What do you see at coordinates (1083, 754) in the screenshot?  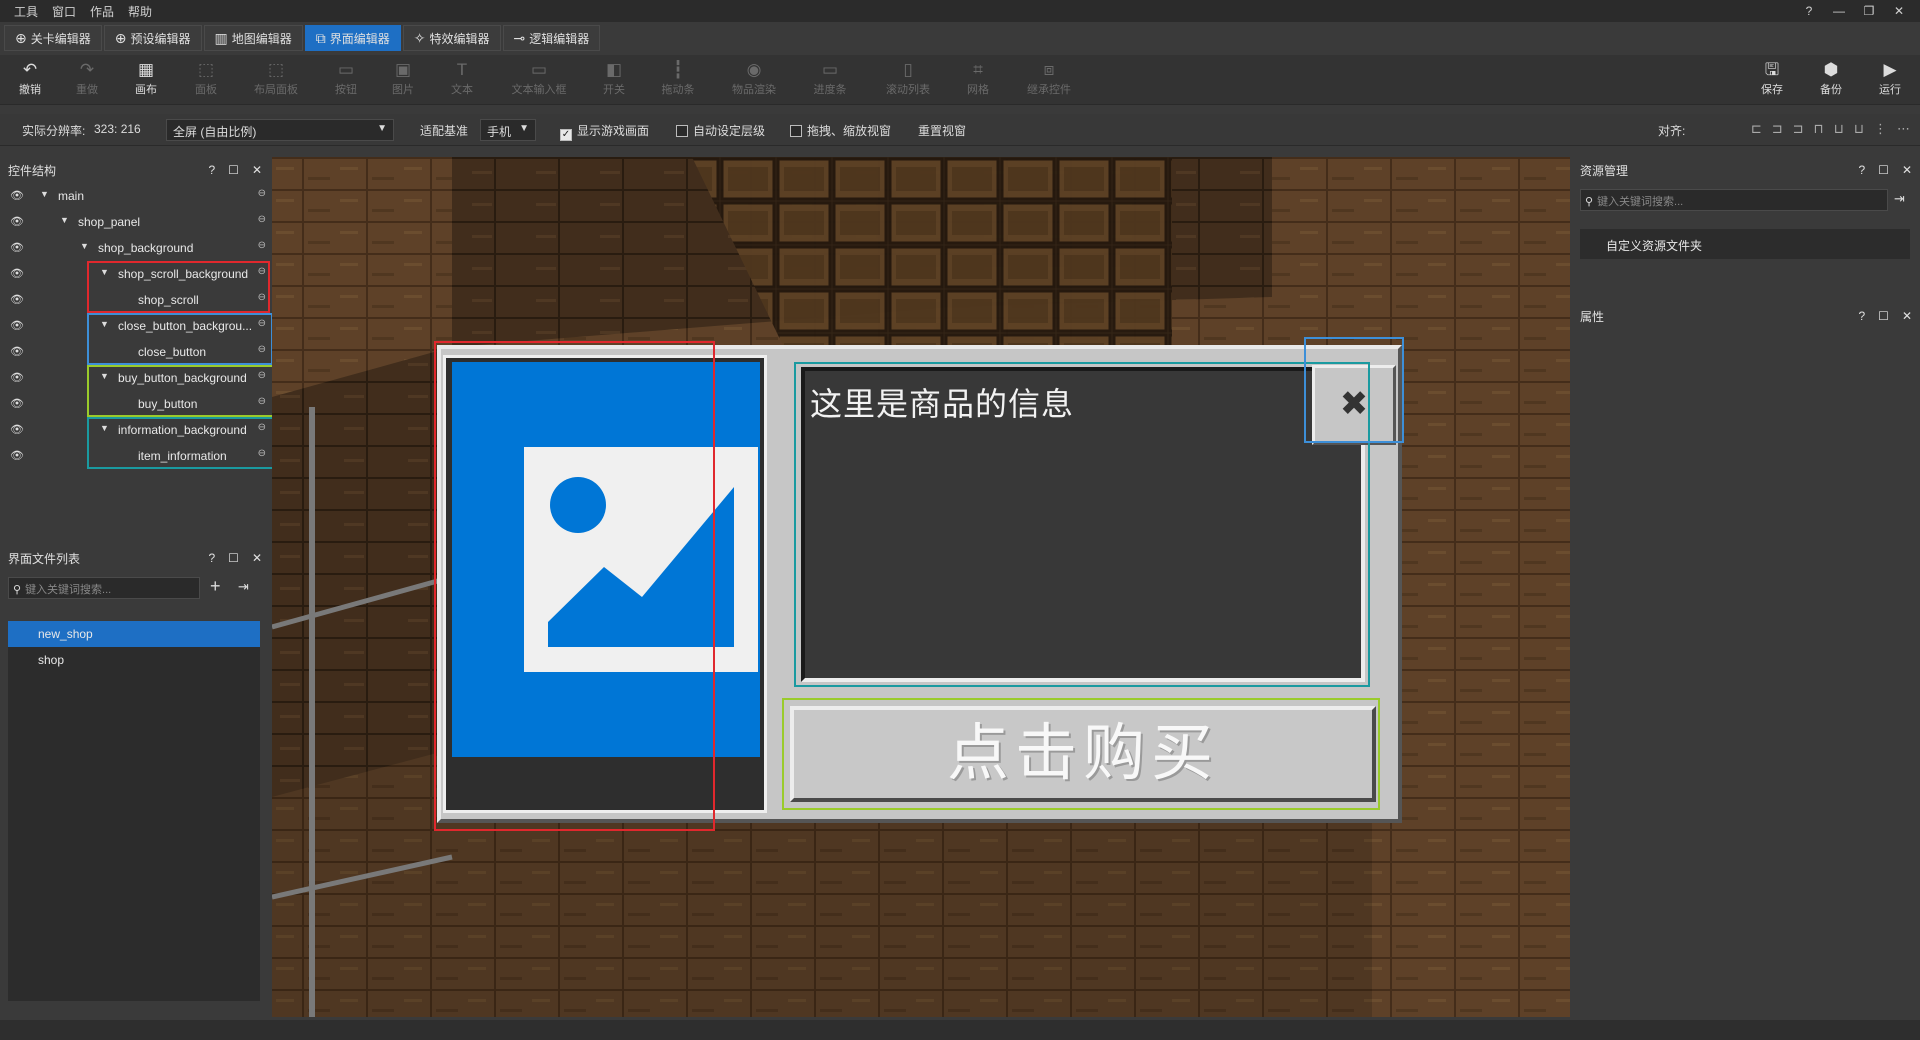 I see `buy-button: 点击购买` at bounding box center [1083, 754].